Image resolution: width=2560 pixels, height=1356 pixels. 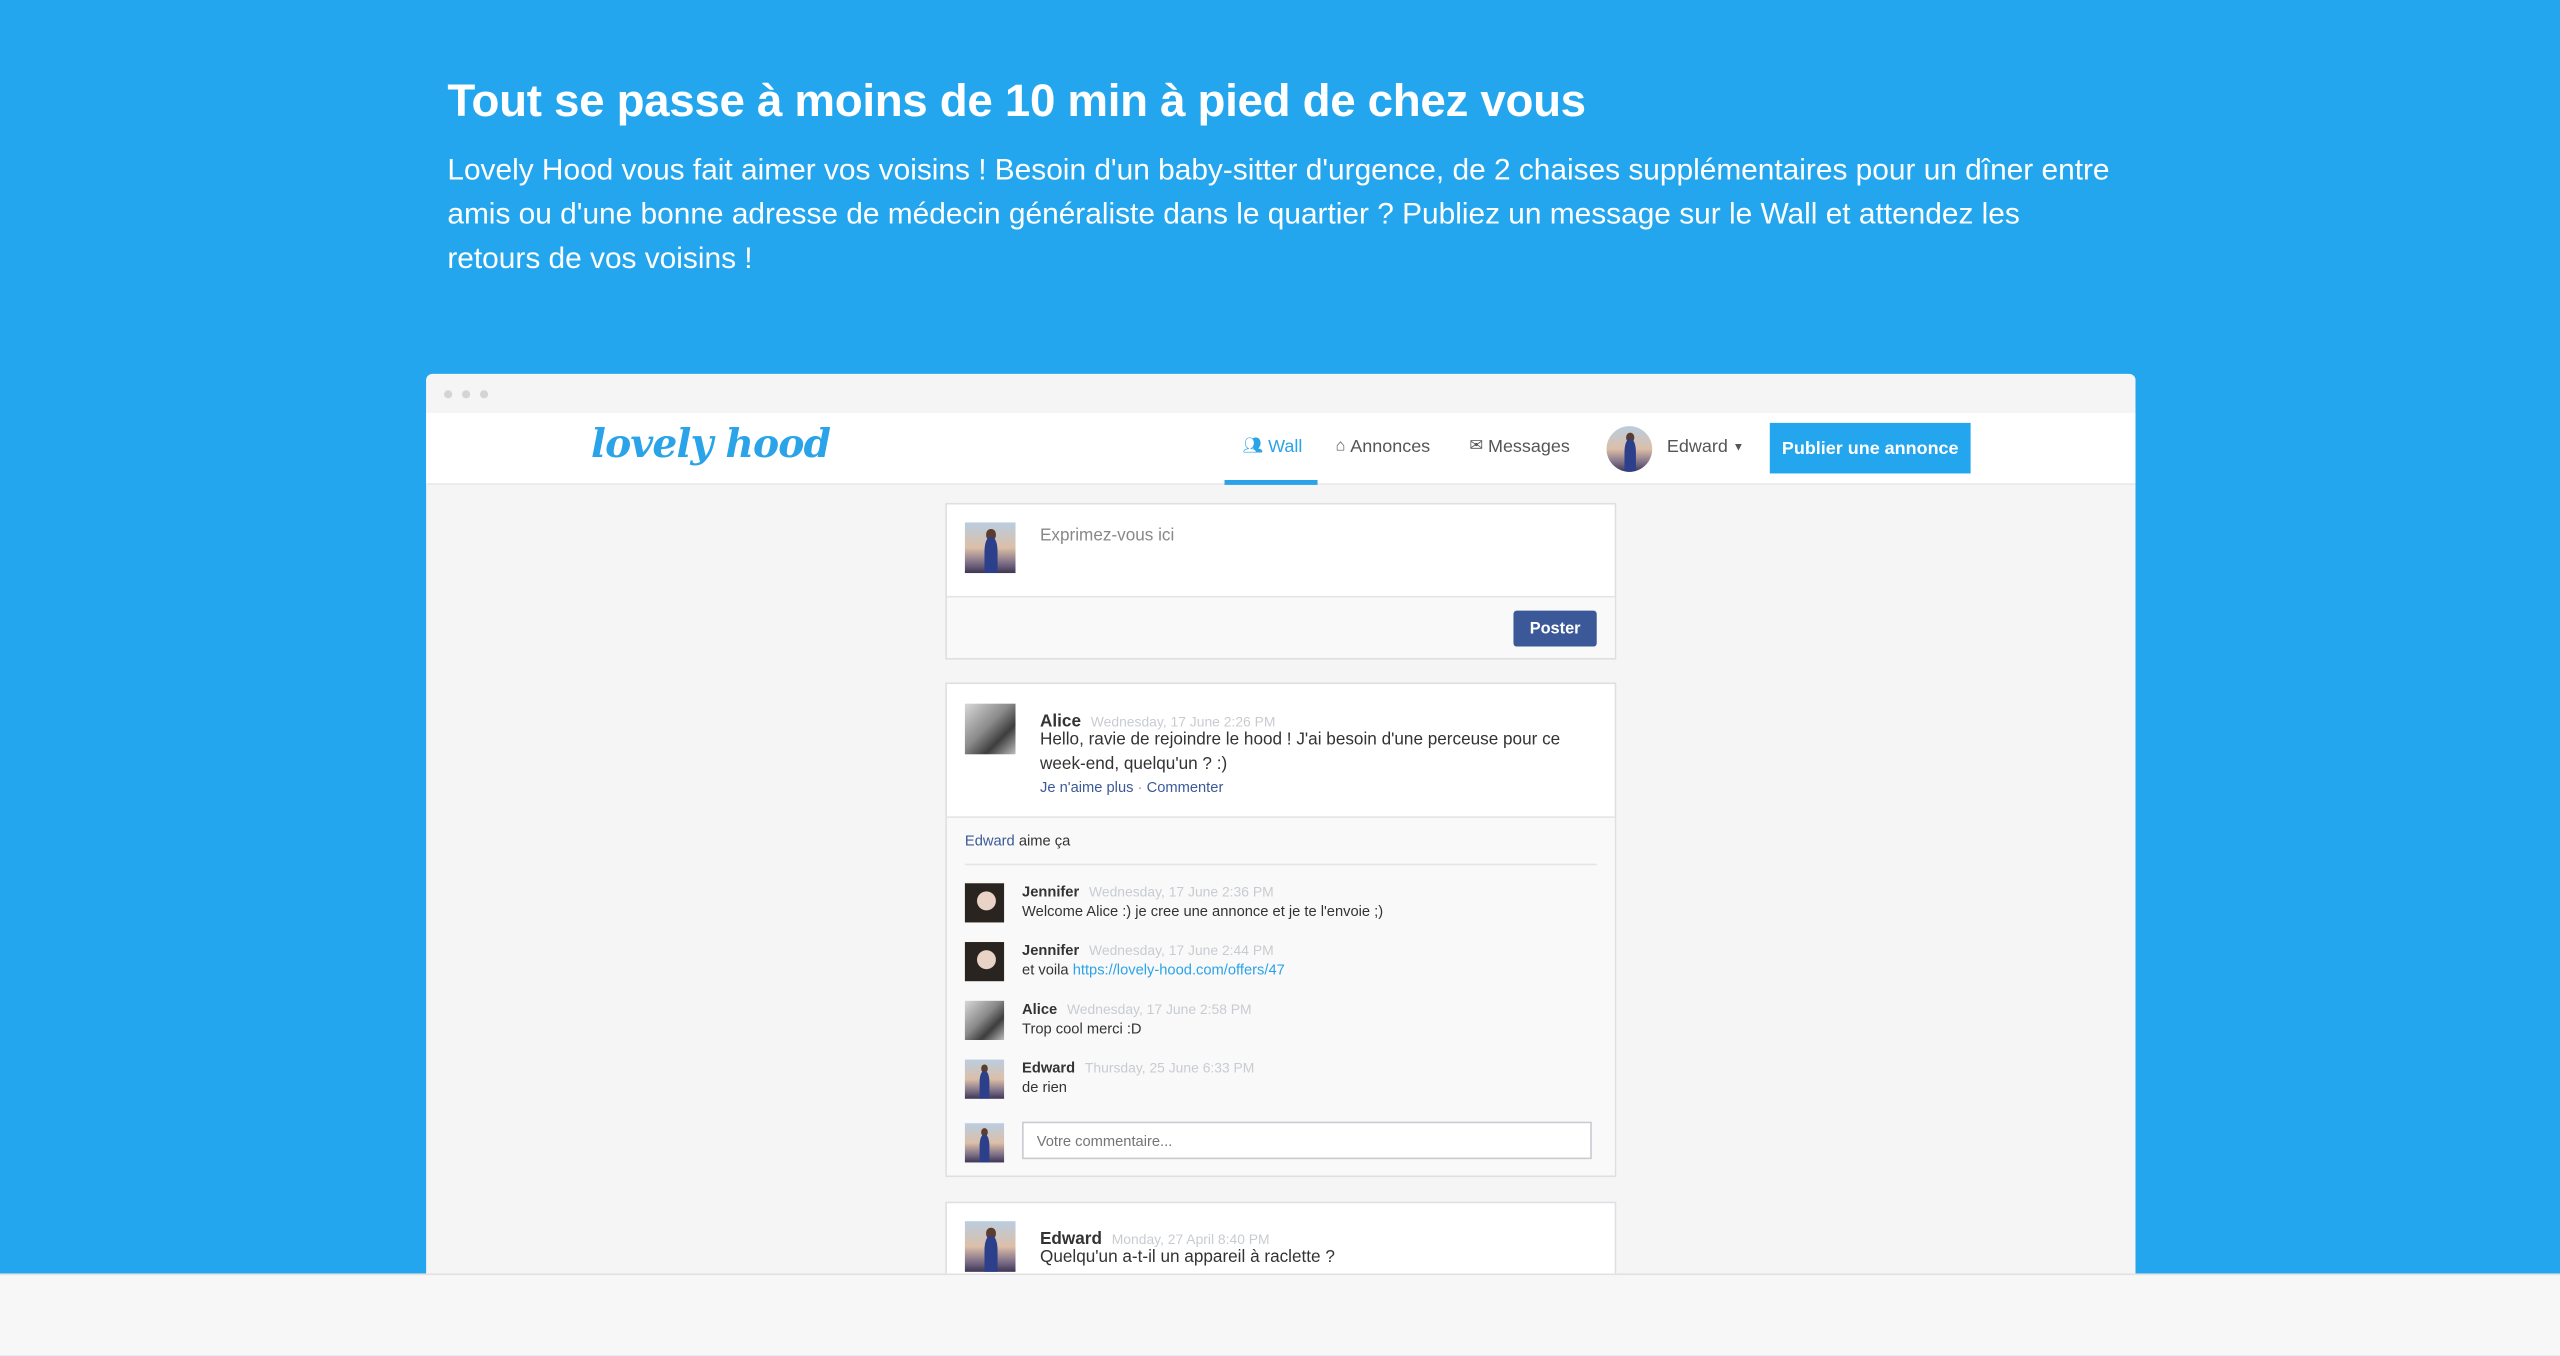 What do you see at coordinates (1044, 840) in the screenshot?
I see `likes-suffix: aime ça` at bounding box center [1044, 840].